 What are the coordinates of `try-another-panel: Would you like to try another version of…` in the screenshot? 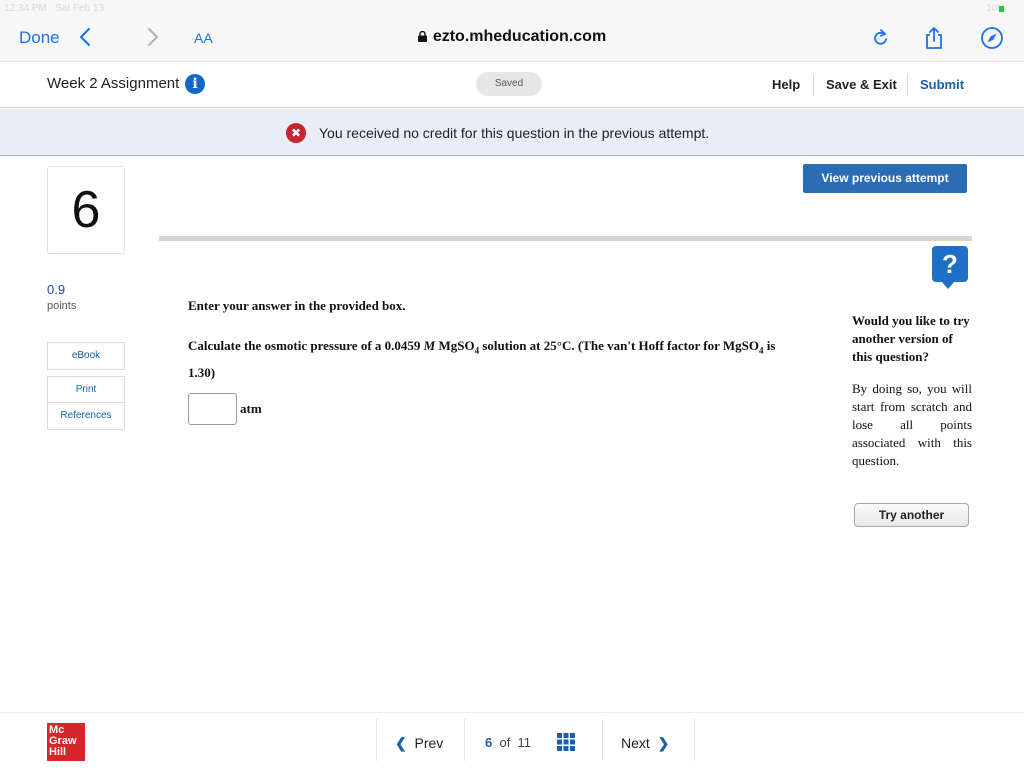 It's located at (912, 391).